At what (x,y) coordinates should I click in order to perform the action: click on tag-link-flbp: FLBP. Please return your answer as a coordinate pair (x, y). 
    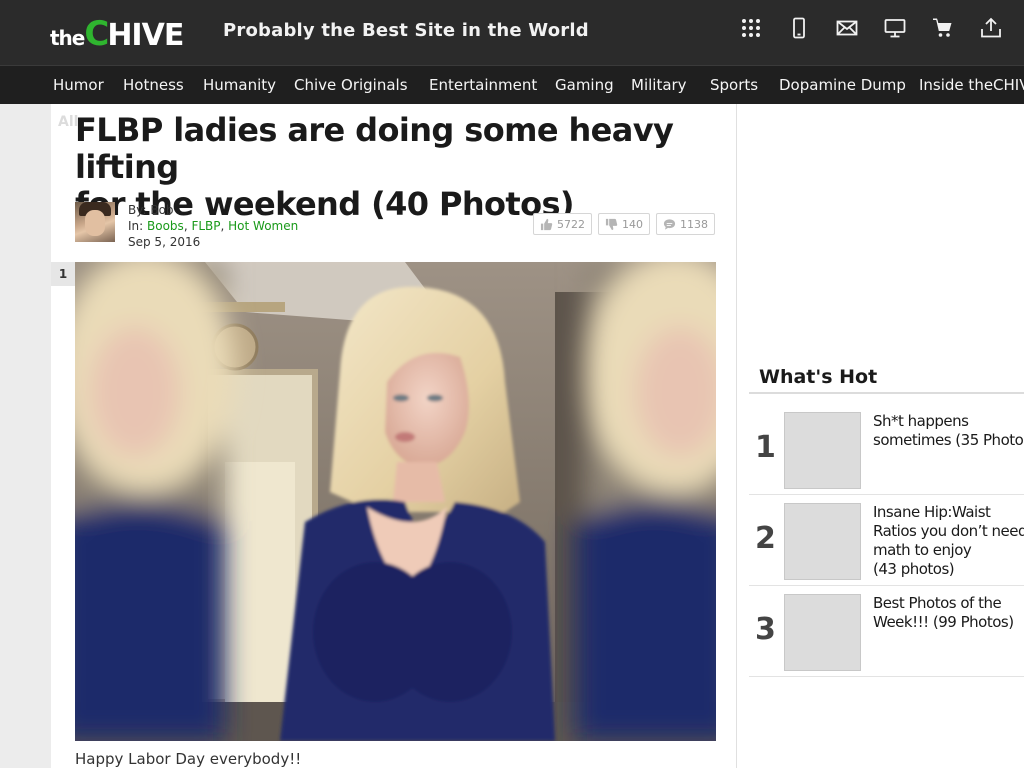
    Looking at the image, I should click on (205, 226).